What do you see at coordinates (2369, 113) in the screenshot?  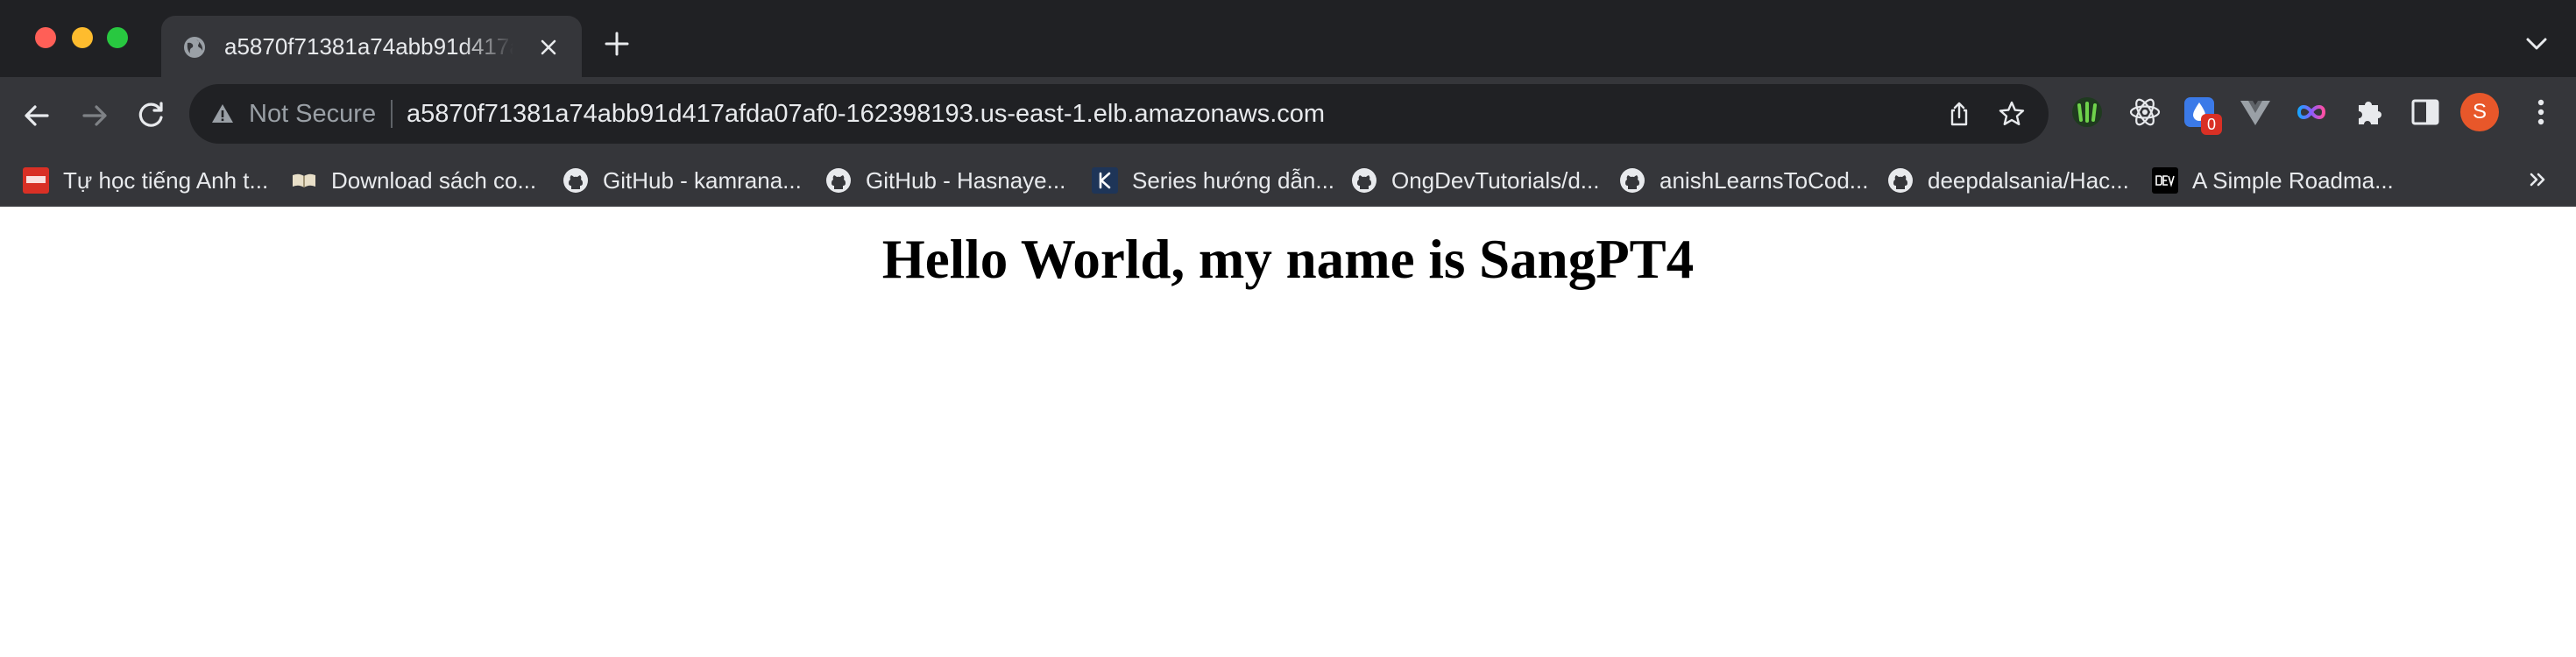 I see `extensions-puzzle-icon` at bounding box center [2369, 113].